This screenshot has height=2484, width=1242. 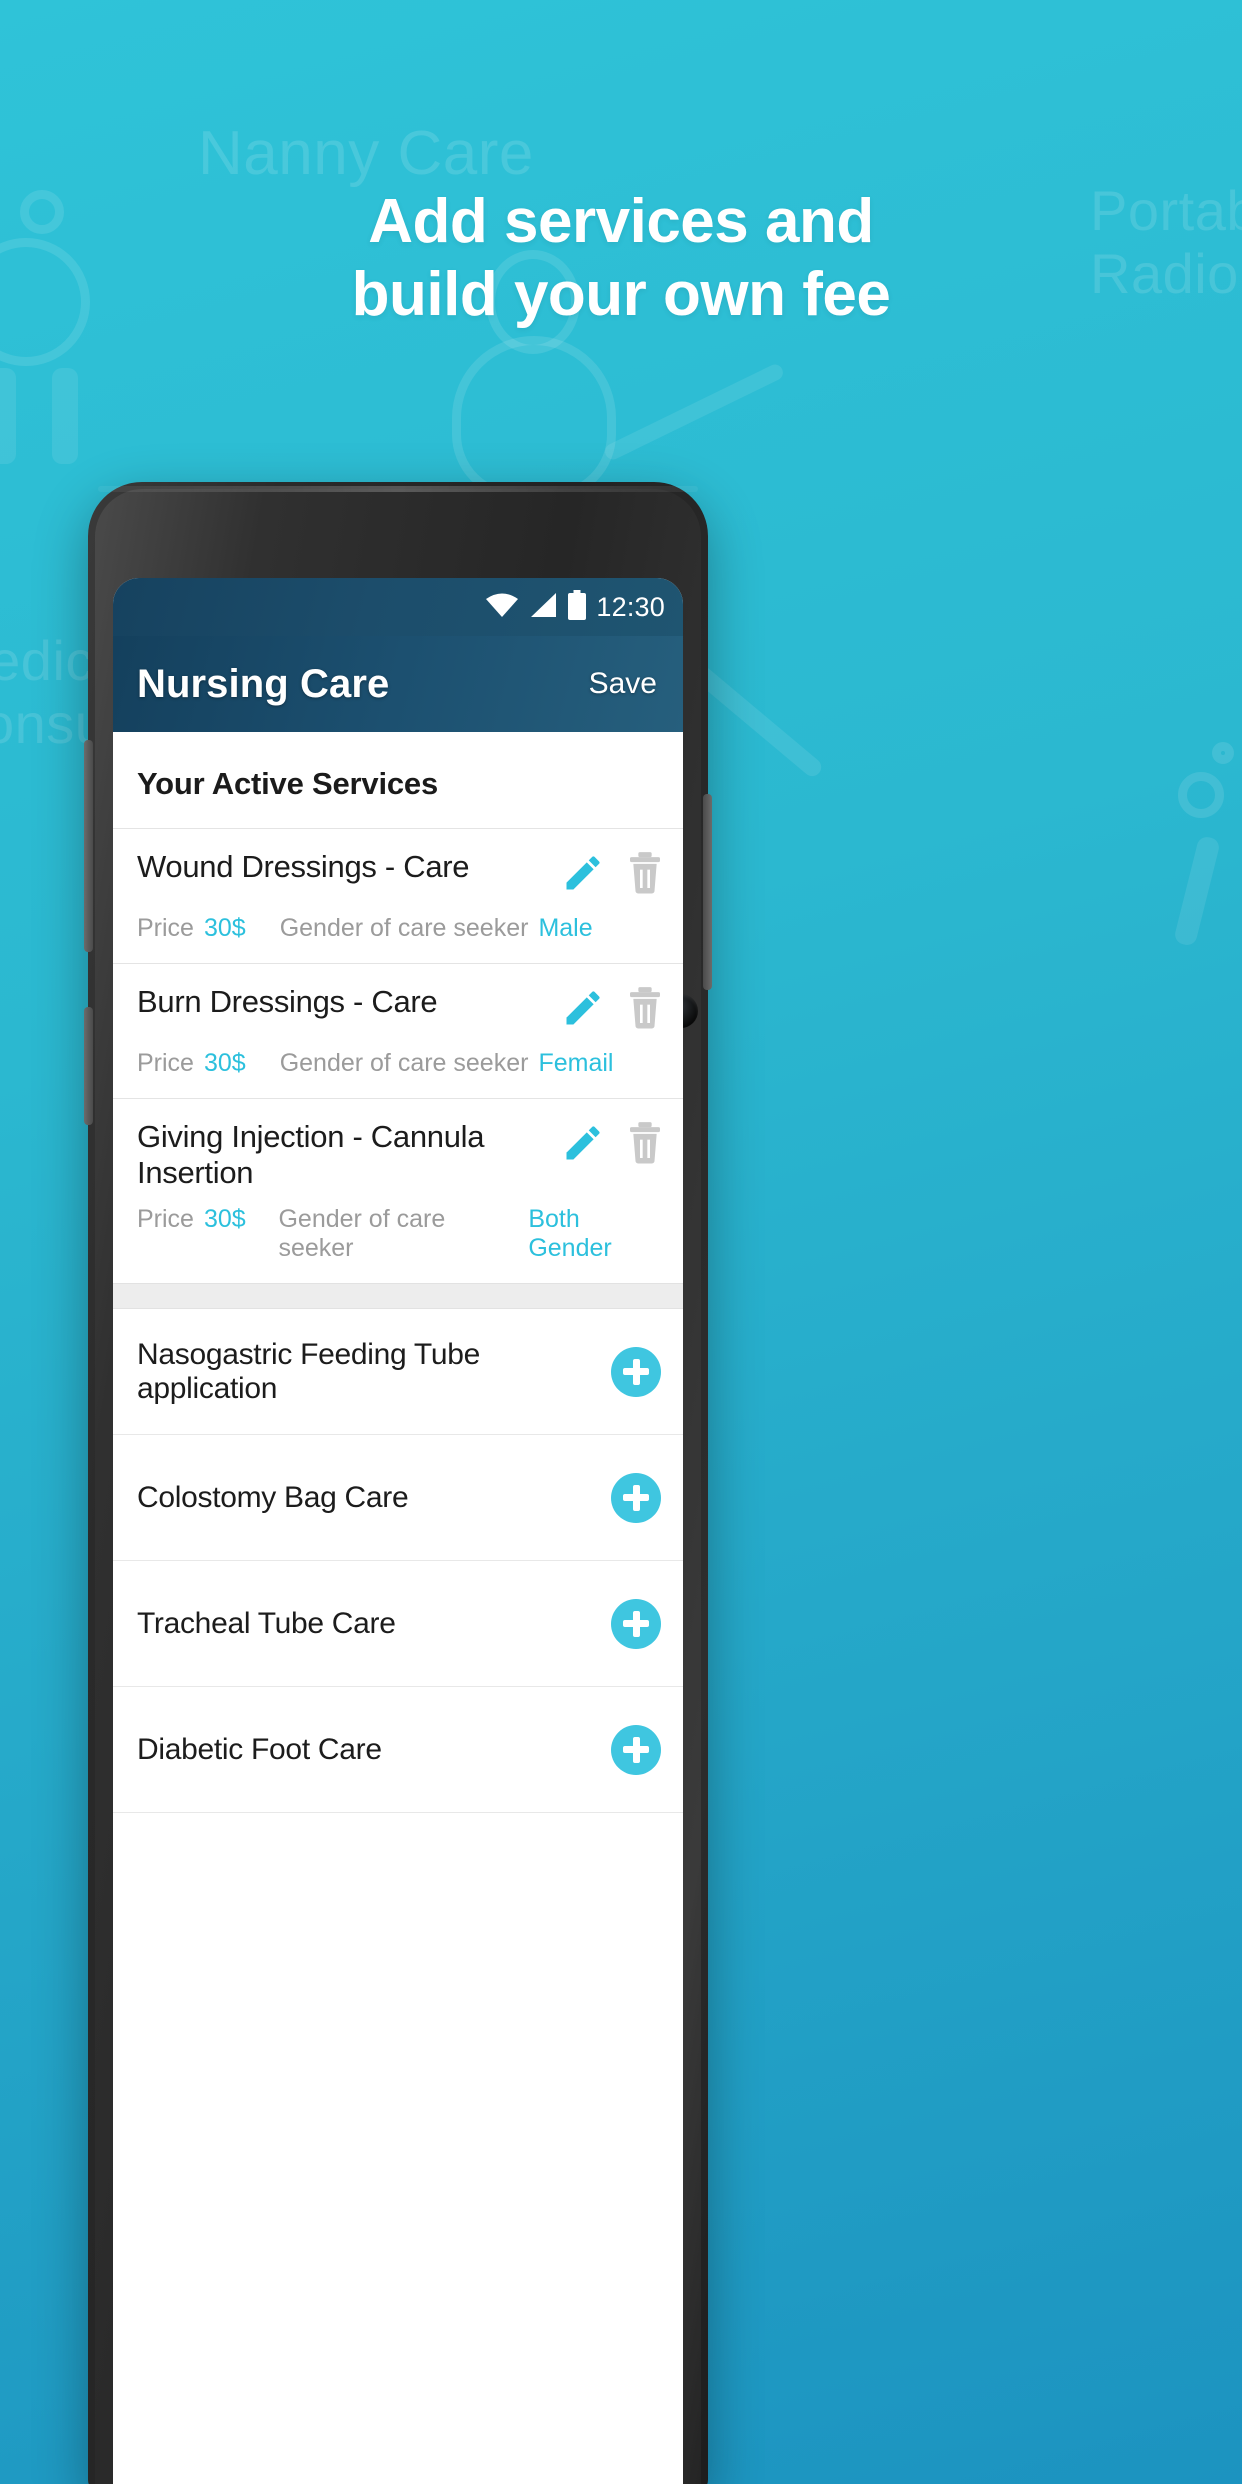 I want to click on available-service-name: Diabetic Foot Care, so click(x=259, y=1749).